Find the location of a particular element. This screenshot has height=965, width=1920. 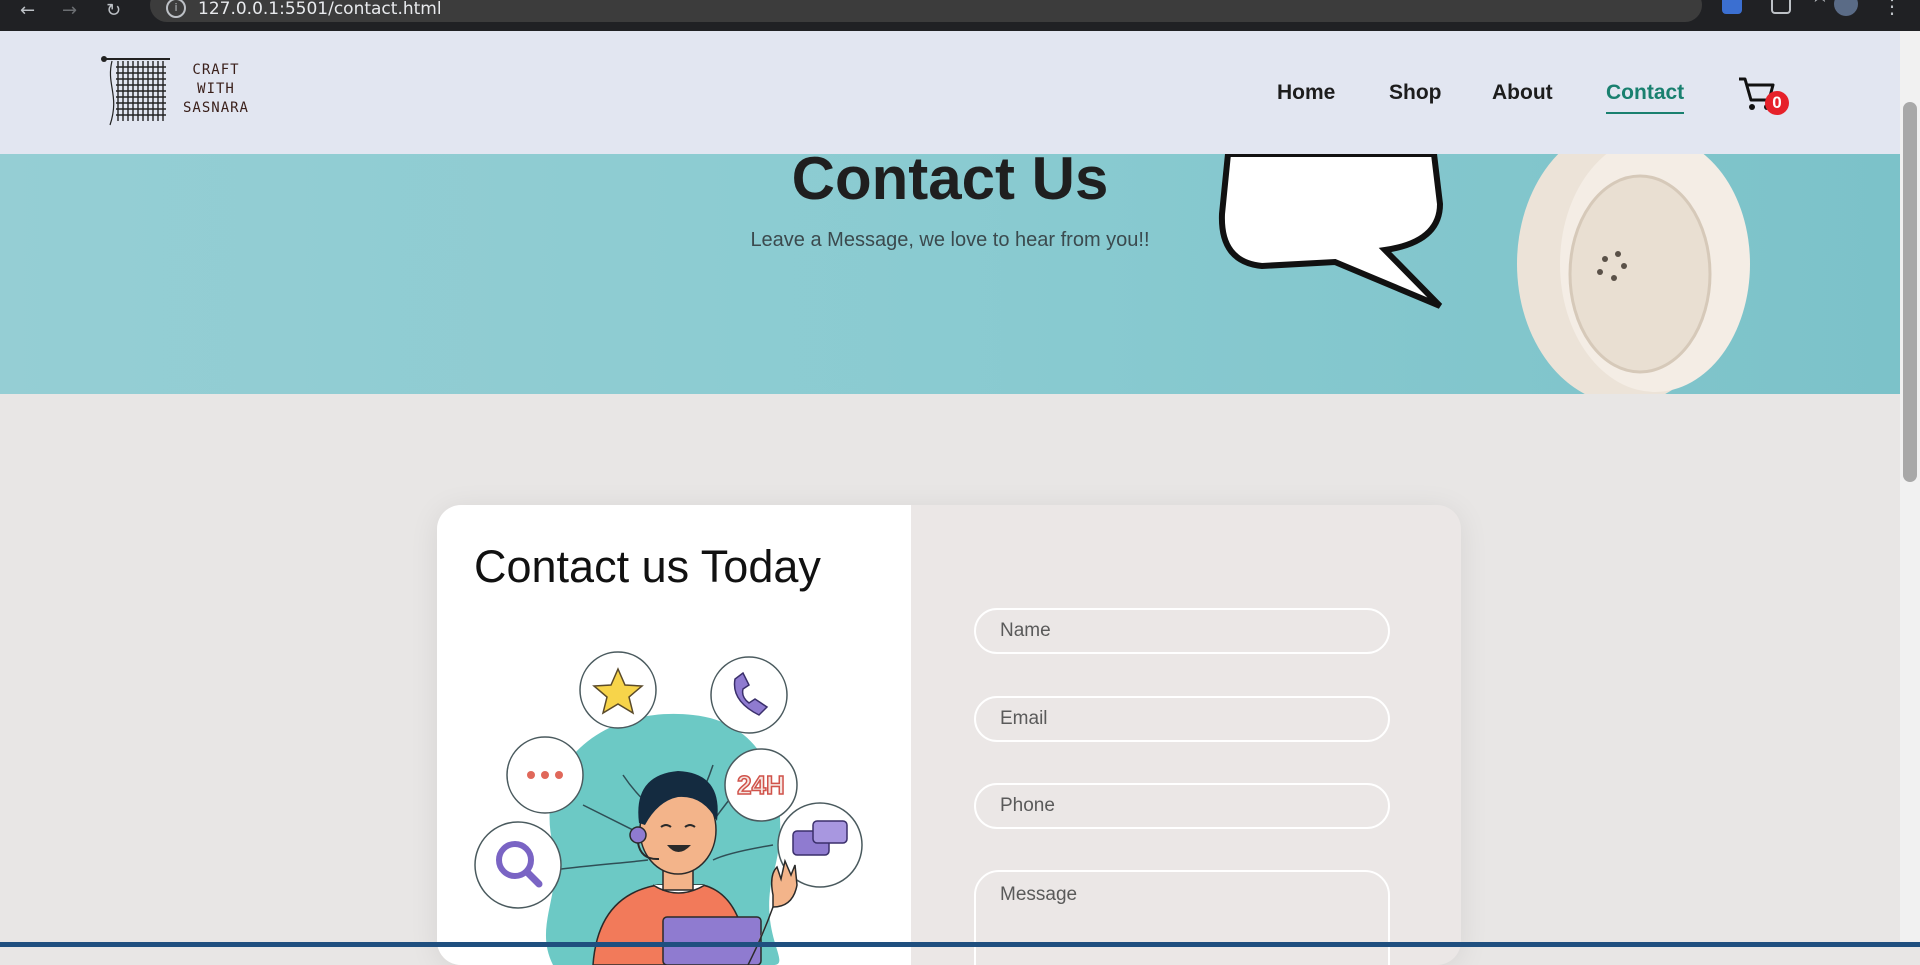

brand-name: CRAFT WITH SASNARA is located at coordinates (216, 89).